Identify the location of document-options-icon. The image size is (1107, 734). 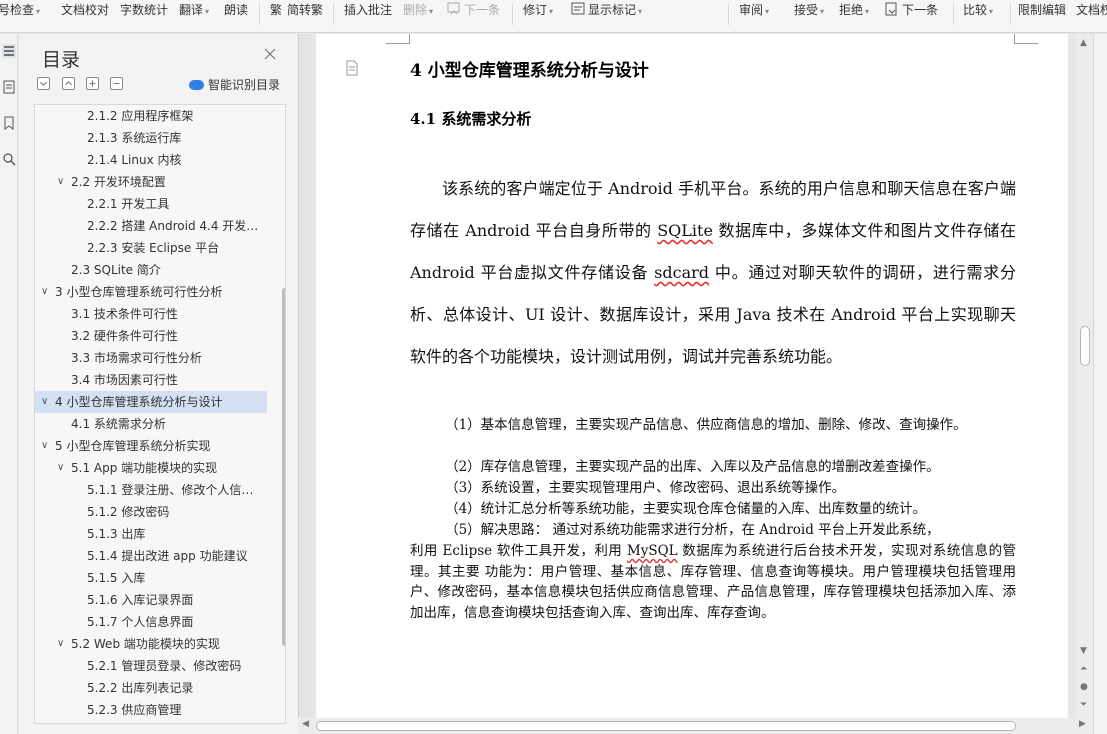
(352, 68).